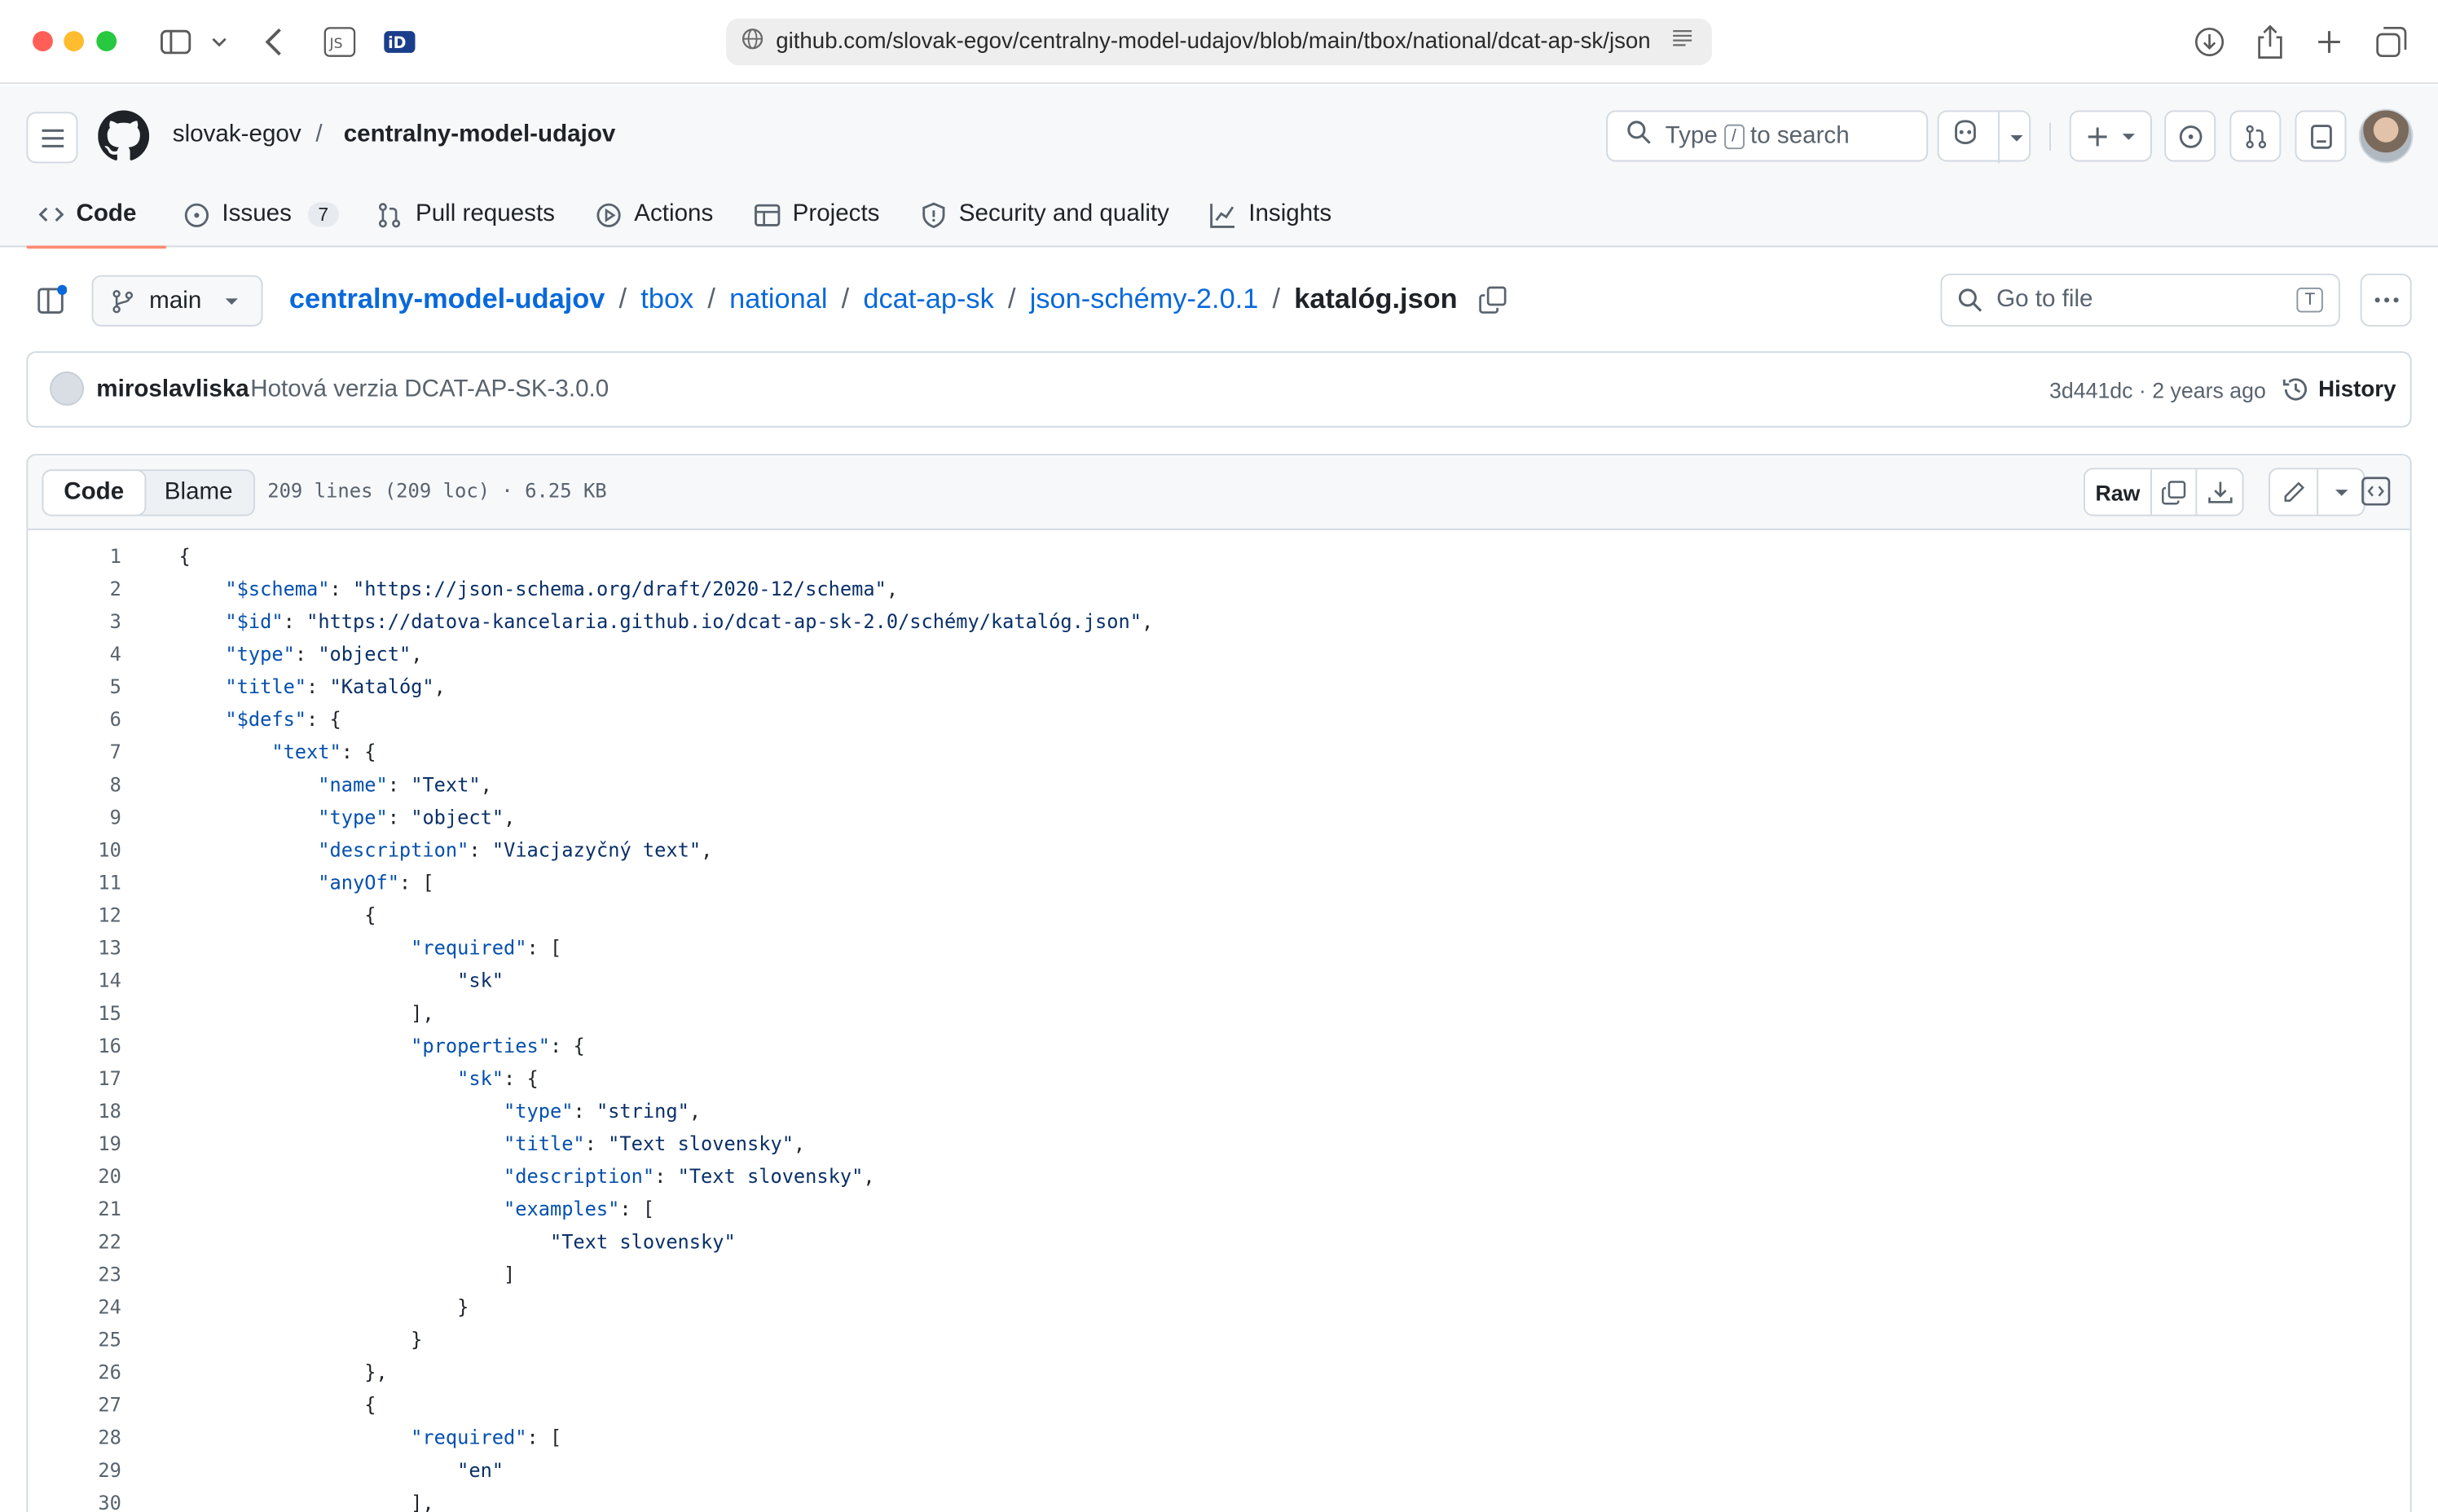 This screenshot has width=2438, height=1512. Describe the element at coordinates (1376, 298) in the screenshot. I see `current-file-name: katalóg.json` at that location.